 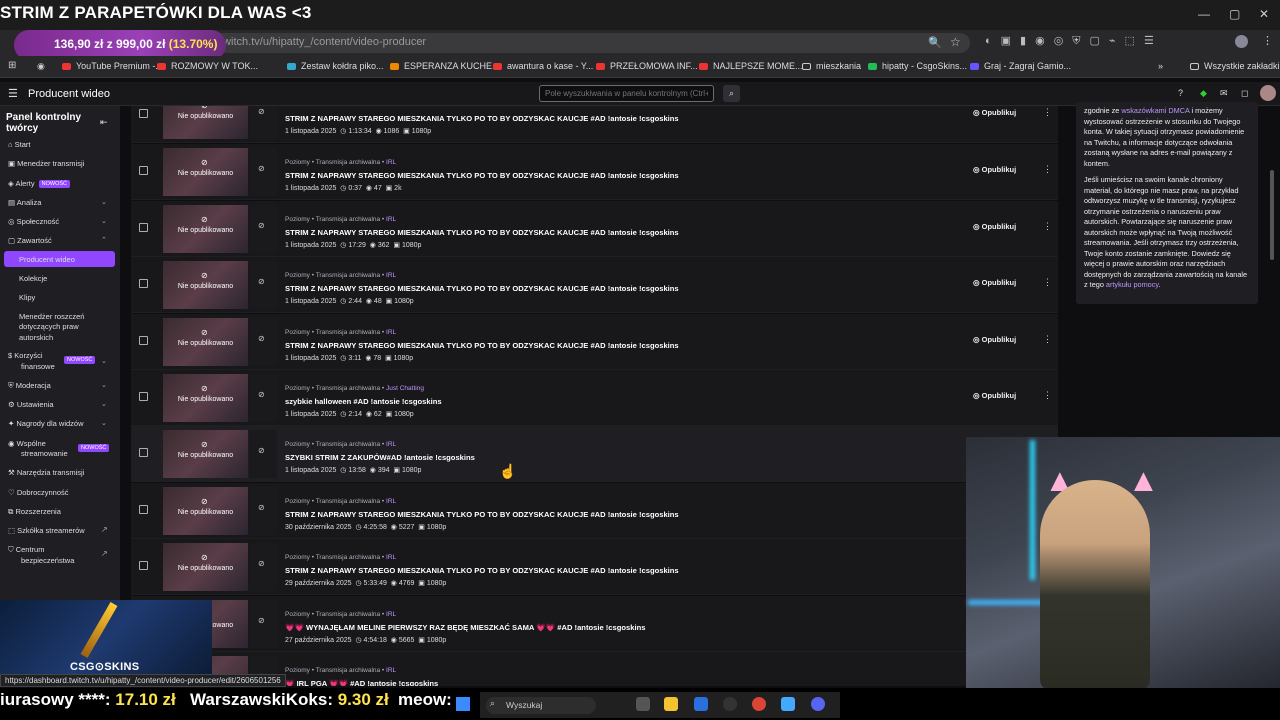 What do you see at coordinates (41, 66) in the screenshot?
I see `globe-icon: ◉` at bounding box center [41, 66].